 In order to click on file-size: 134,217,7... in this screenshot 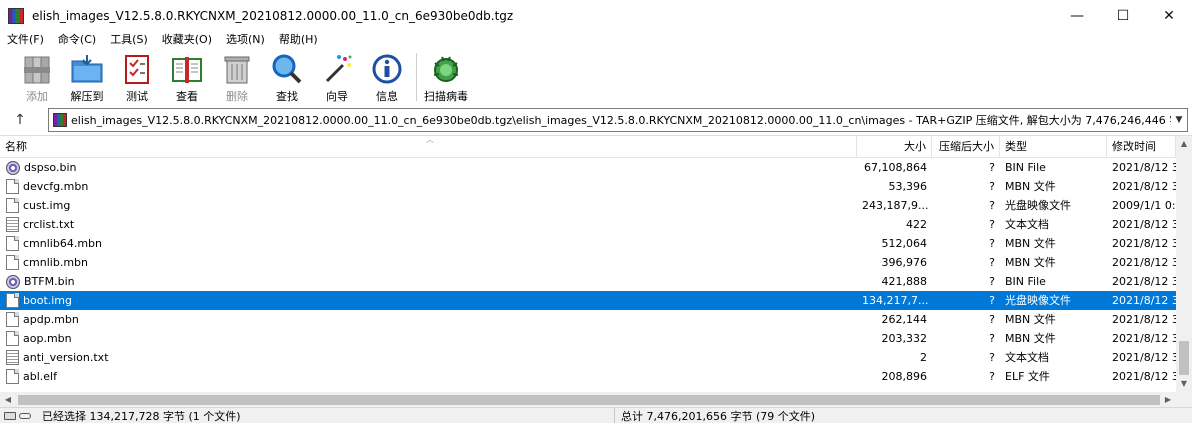, I will do `click(895, 300)`.